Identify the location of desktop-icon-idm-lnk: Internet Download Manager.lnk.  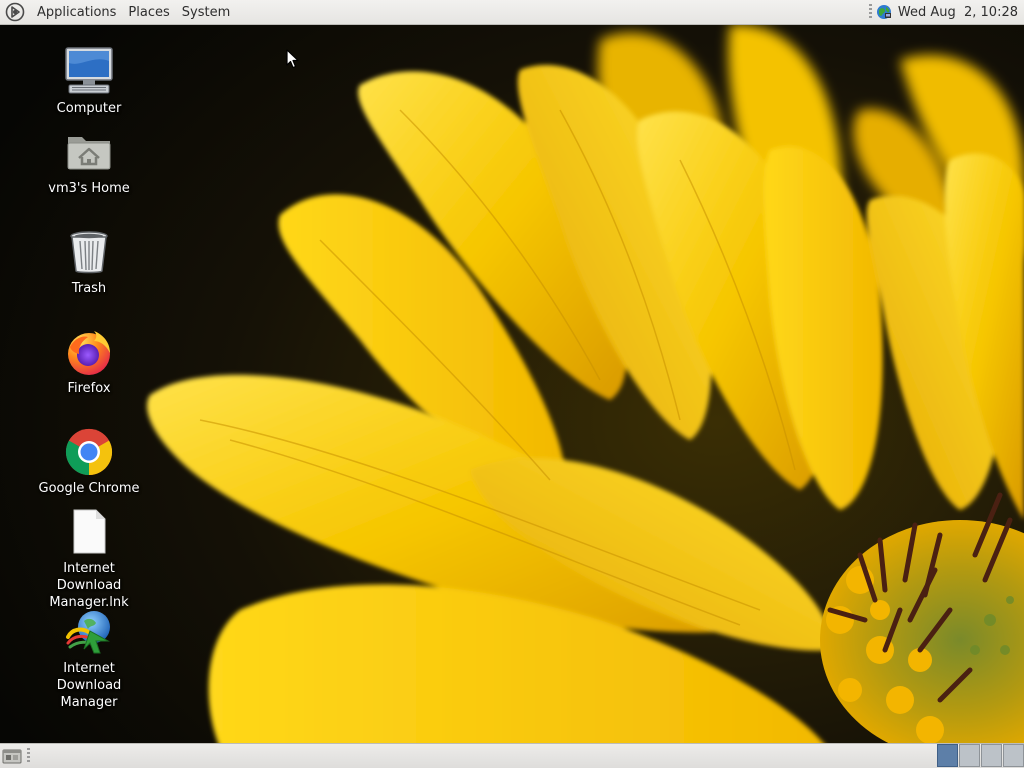
(89, 559).